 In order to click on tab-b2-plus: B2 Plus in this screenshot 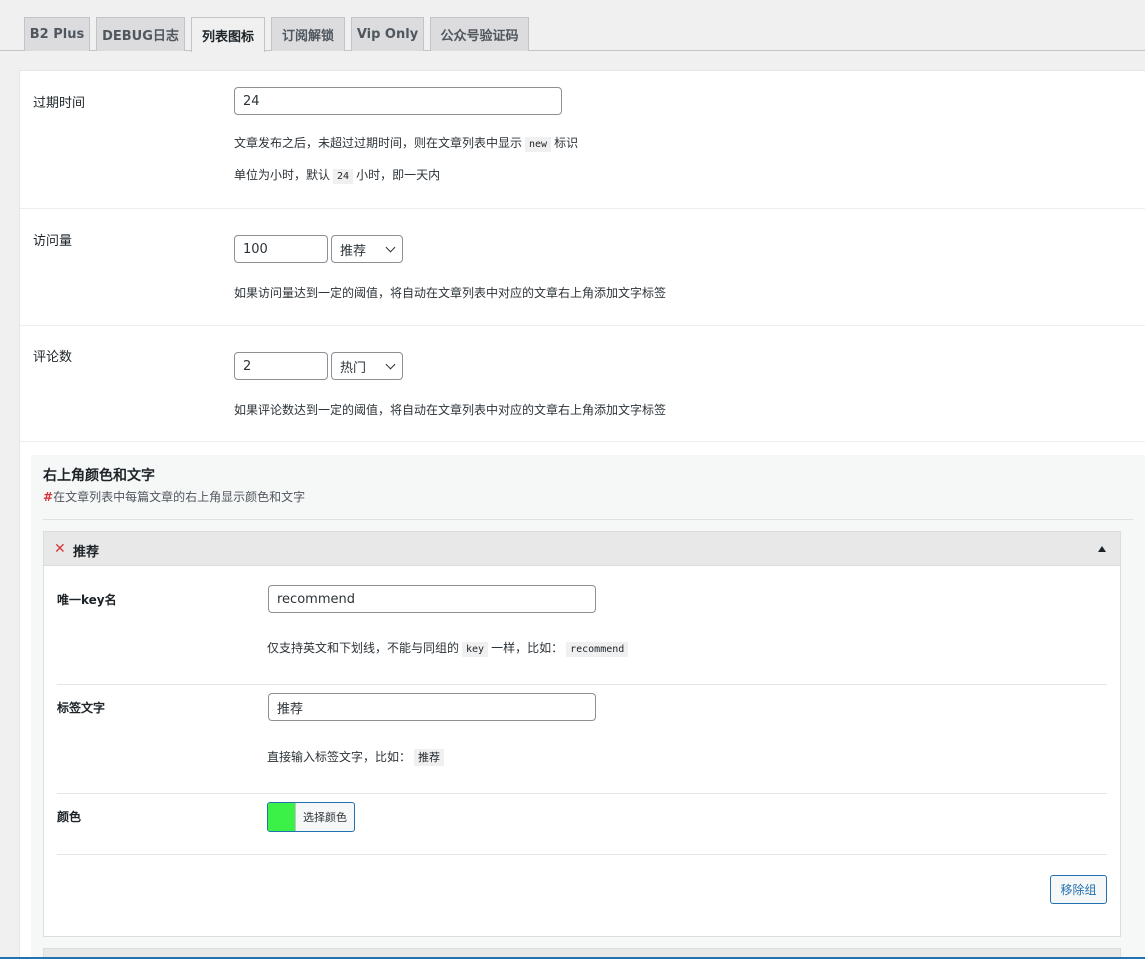, I will do `click(57, 34)`.